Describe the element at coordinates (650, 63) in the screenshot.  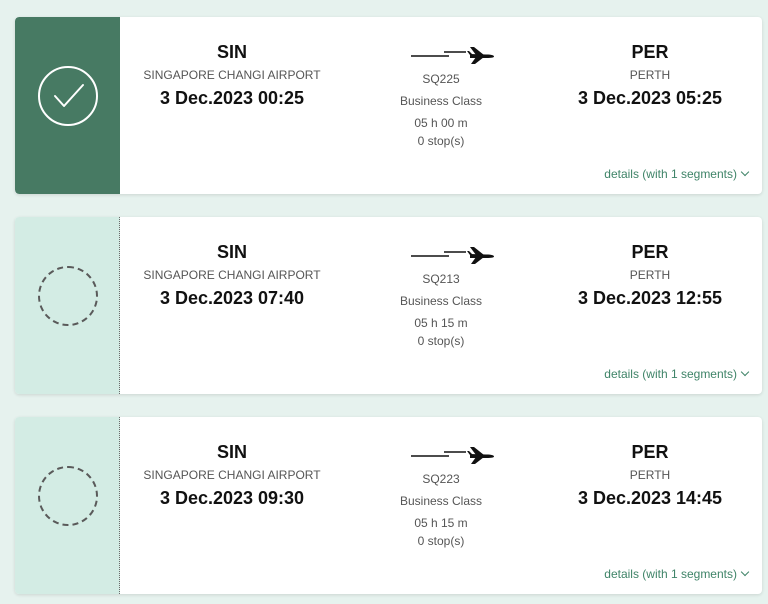
I see `arrival-info: PER PERTH 3 Dec.2023 05:25` at that location.